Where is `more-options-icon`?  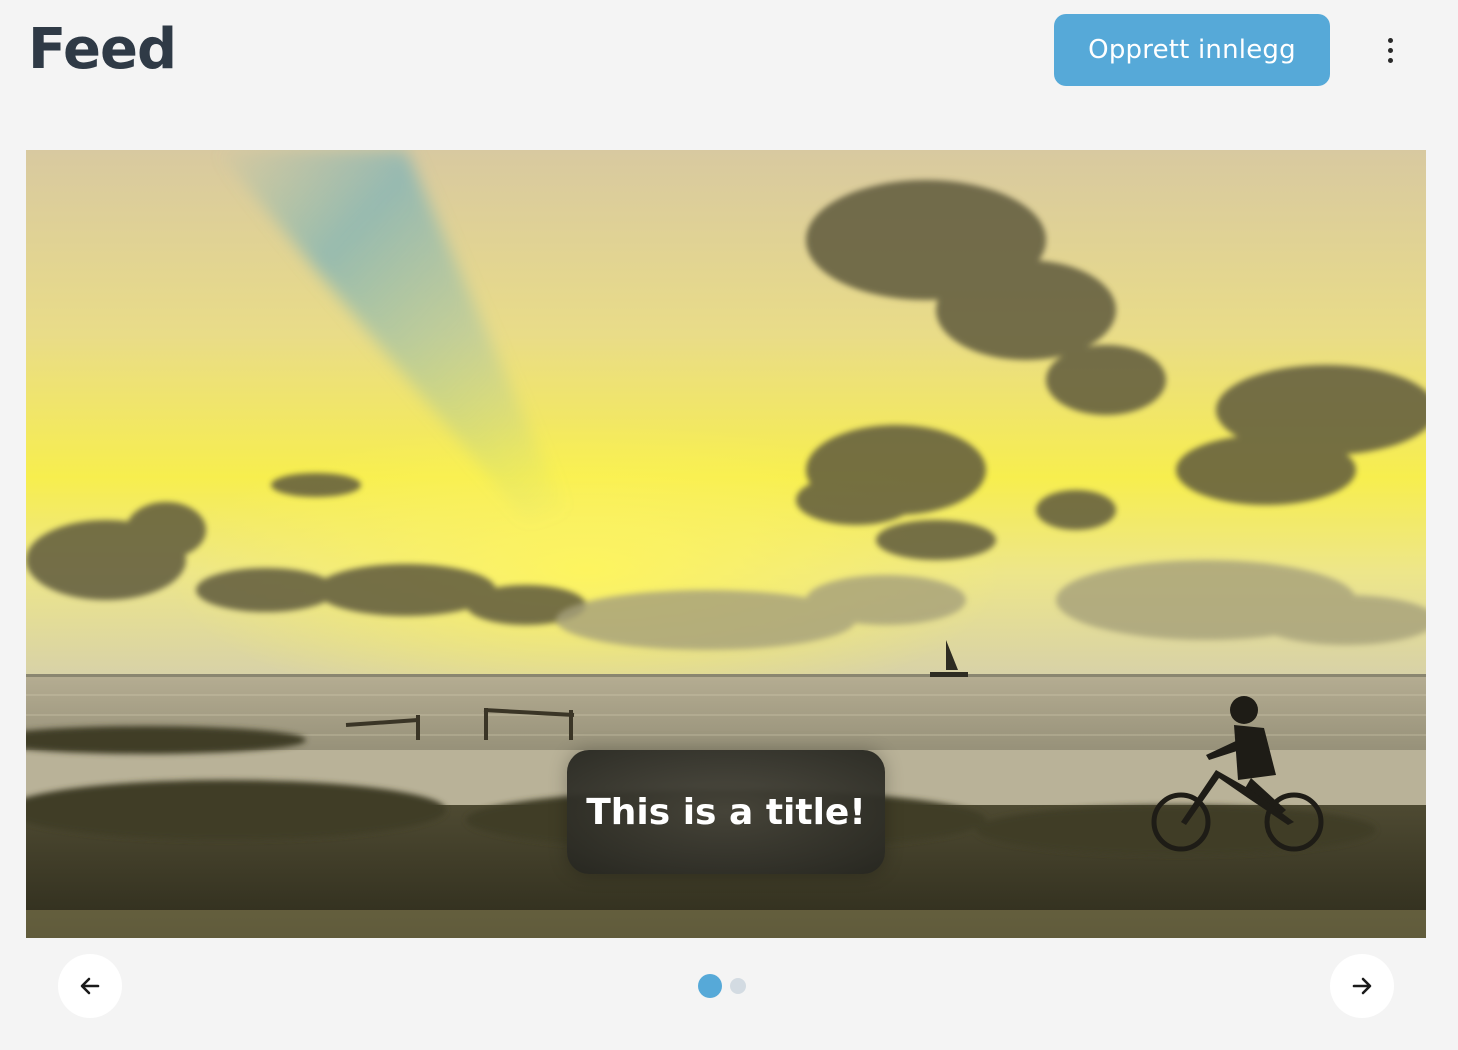
more-options-icon is located at coordinates (1390, 50).